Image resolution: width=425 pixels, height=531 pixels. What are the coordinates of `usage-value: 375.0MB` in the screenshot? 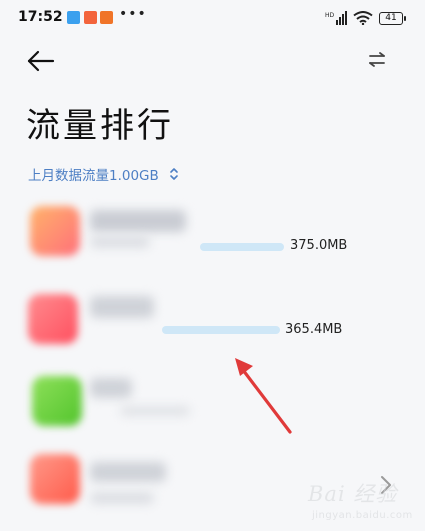 It's located at (319, 245).